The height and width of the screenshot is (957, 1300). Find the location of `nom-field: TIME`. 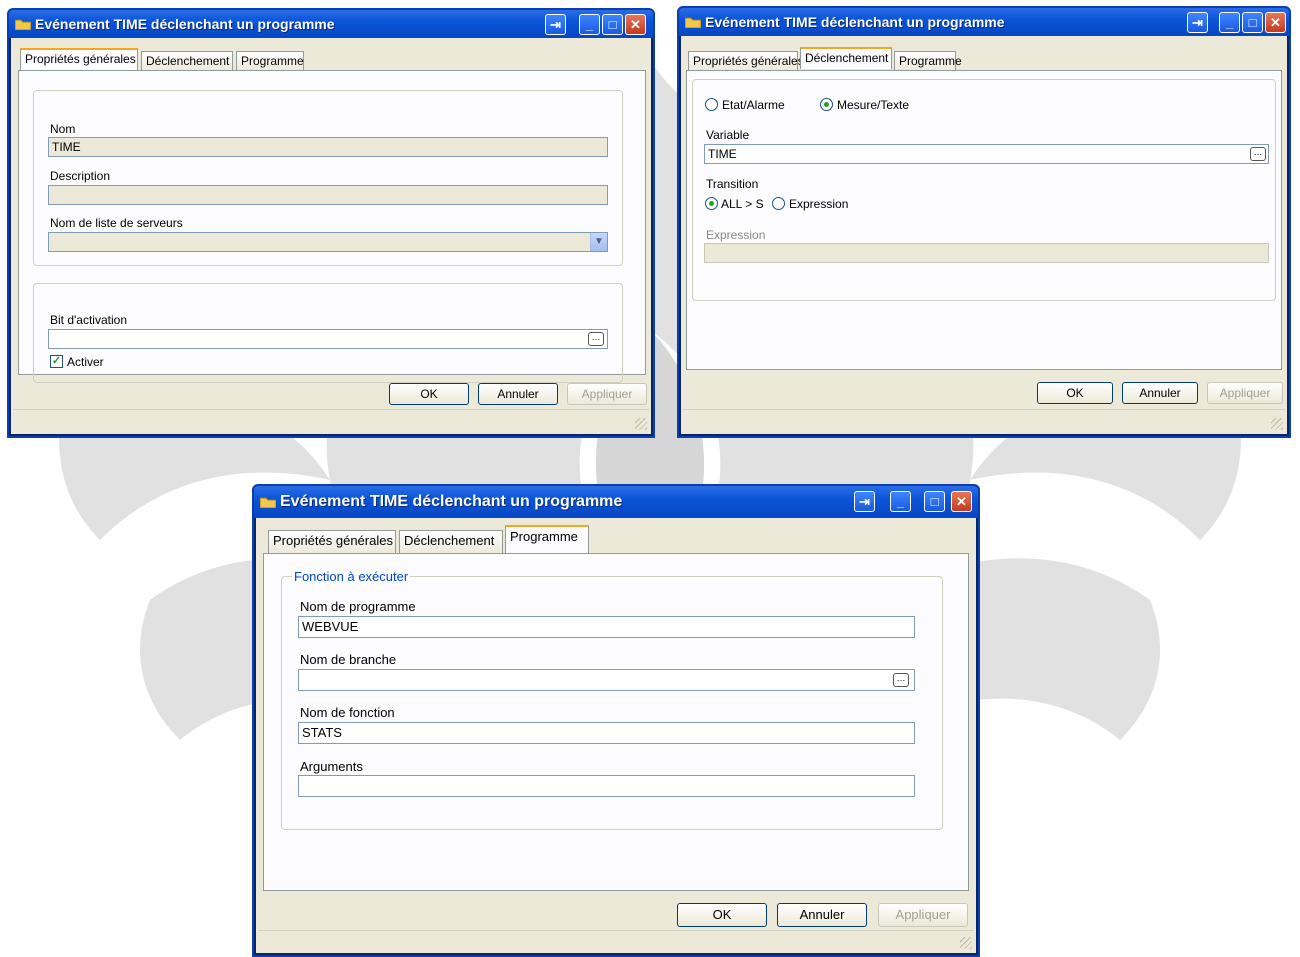

nom-field: TIME is located at coordinates (328, 147).